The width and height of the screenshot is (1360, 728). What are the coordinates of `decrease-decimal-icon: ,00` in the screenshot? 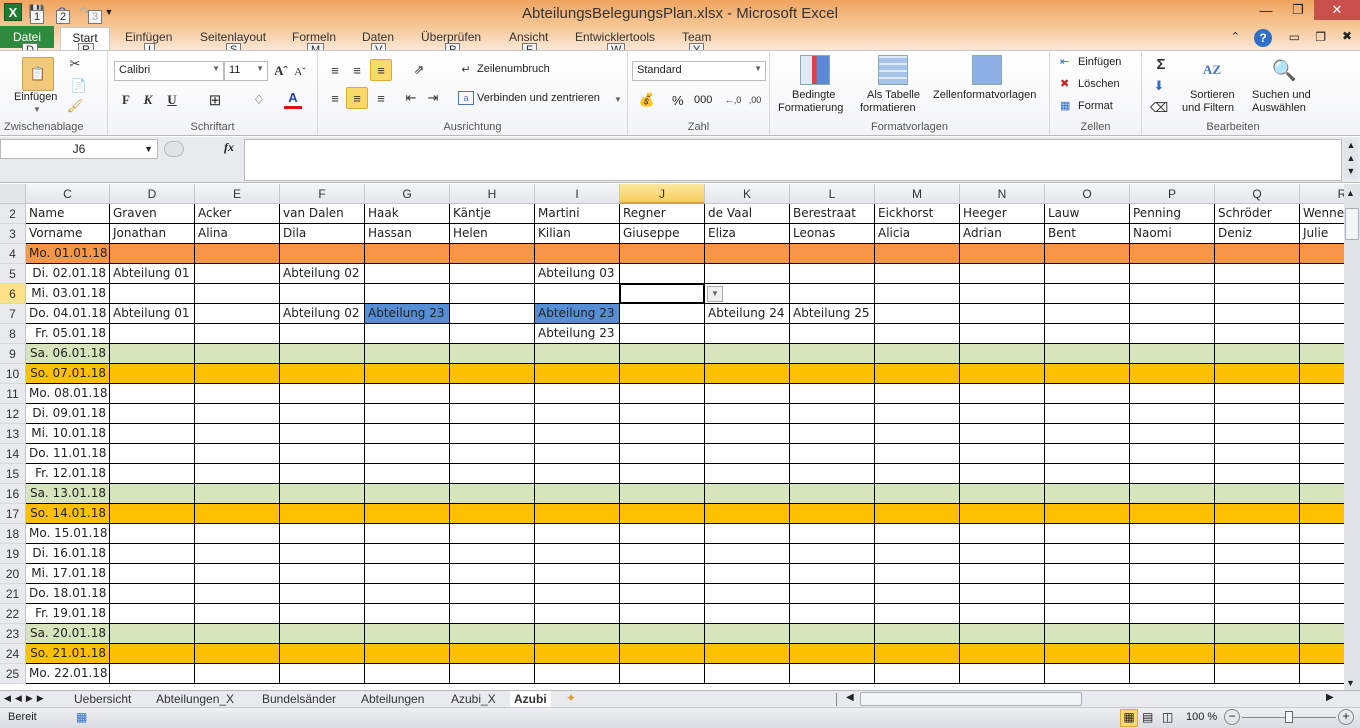 It's located at (755, 100).